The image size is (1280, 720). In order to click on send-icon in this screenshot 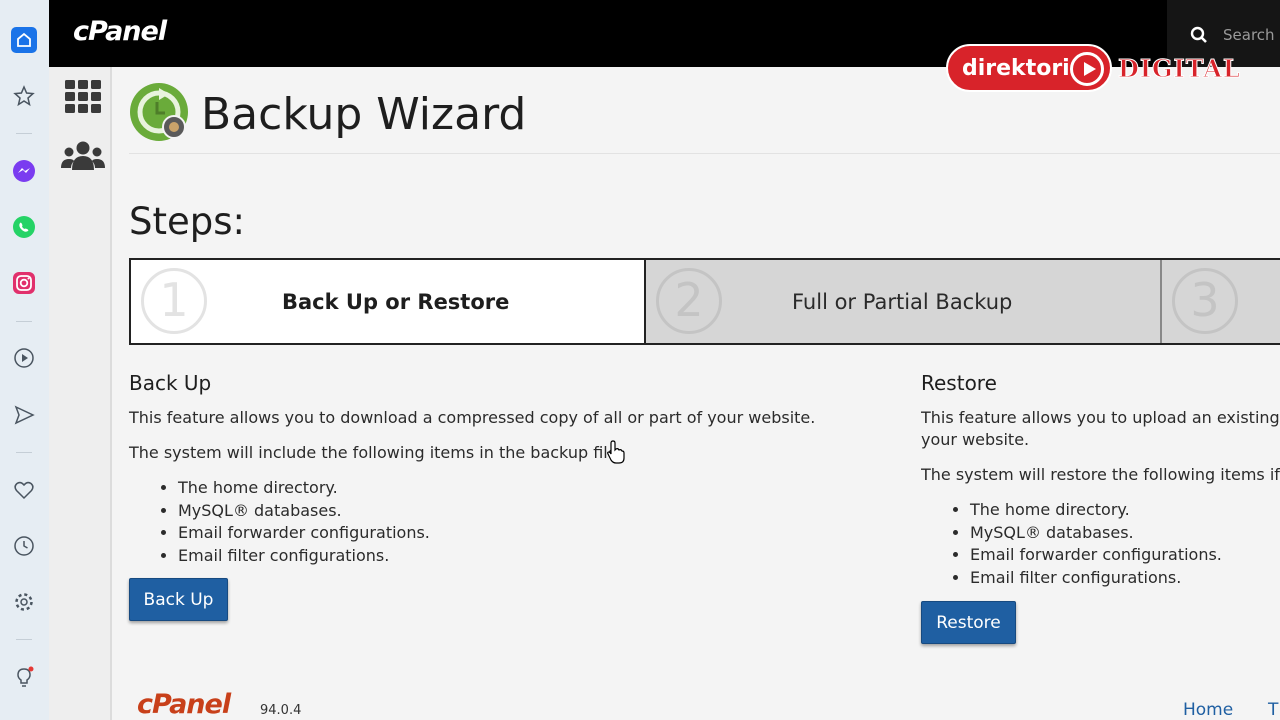, I will do `click(24, 415)`.